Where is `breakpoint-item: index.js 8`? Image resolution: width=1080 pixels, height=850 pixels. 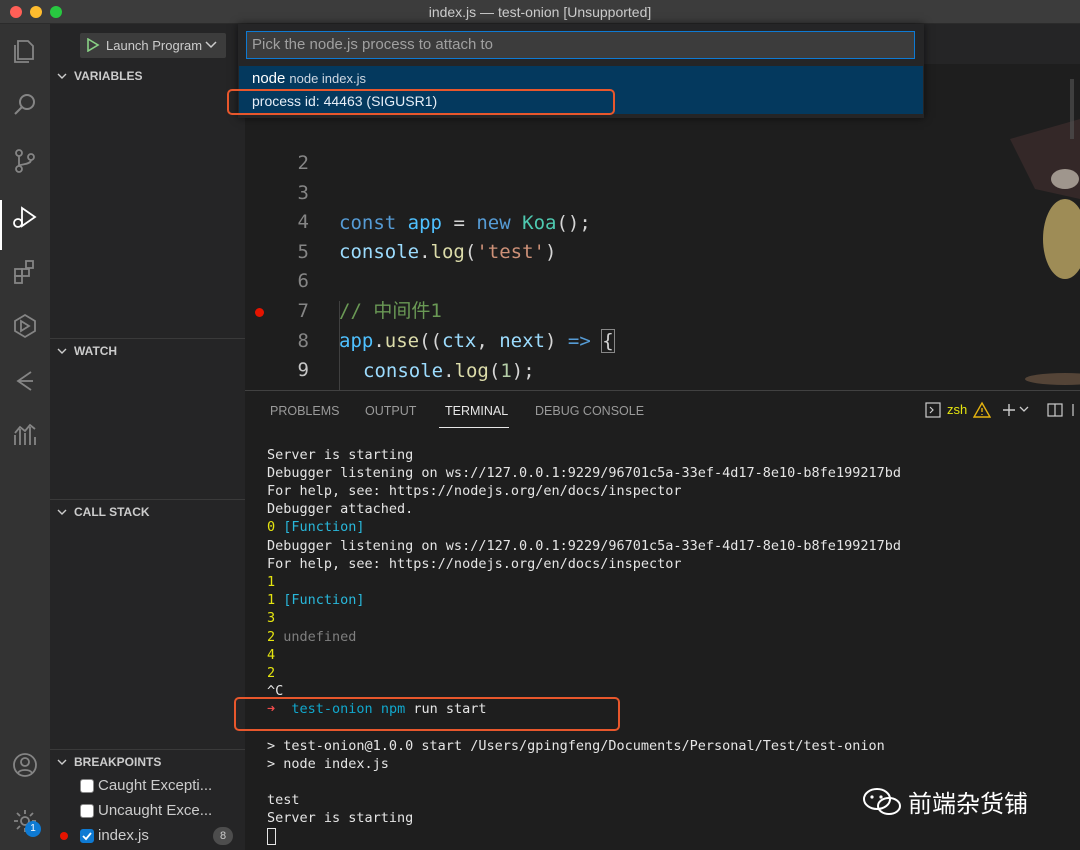 breakpoint-item: index.js 8 is located at coordinates (147, 836).